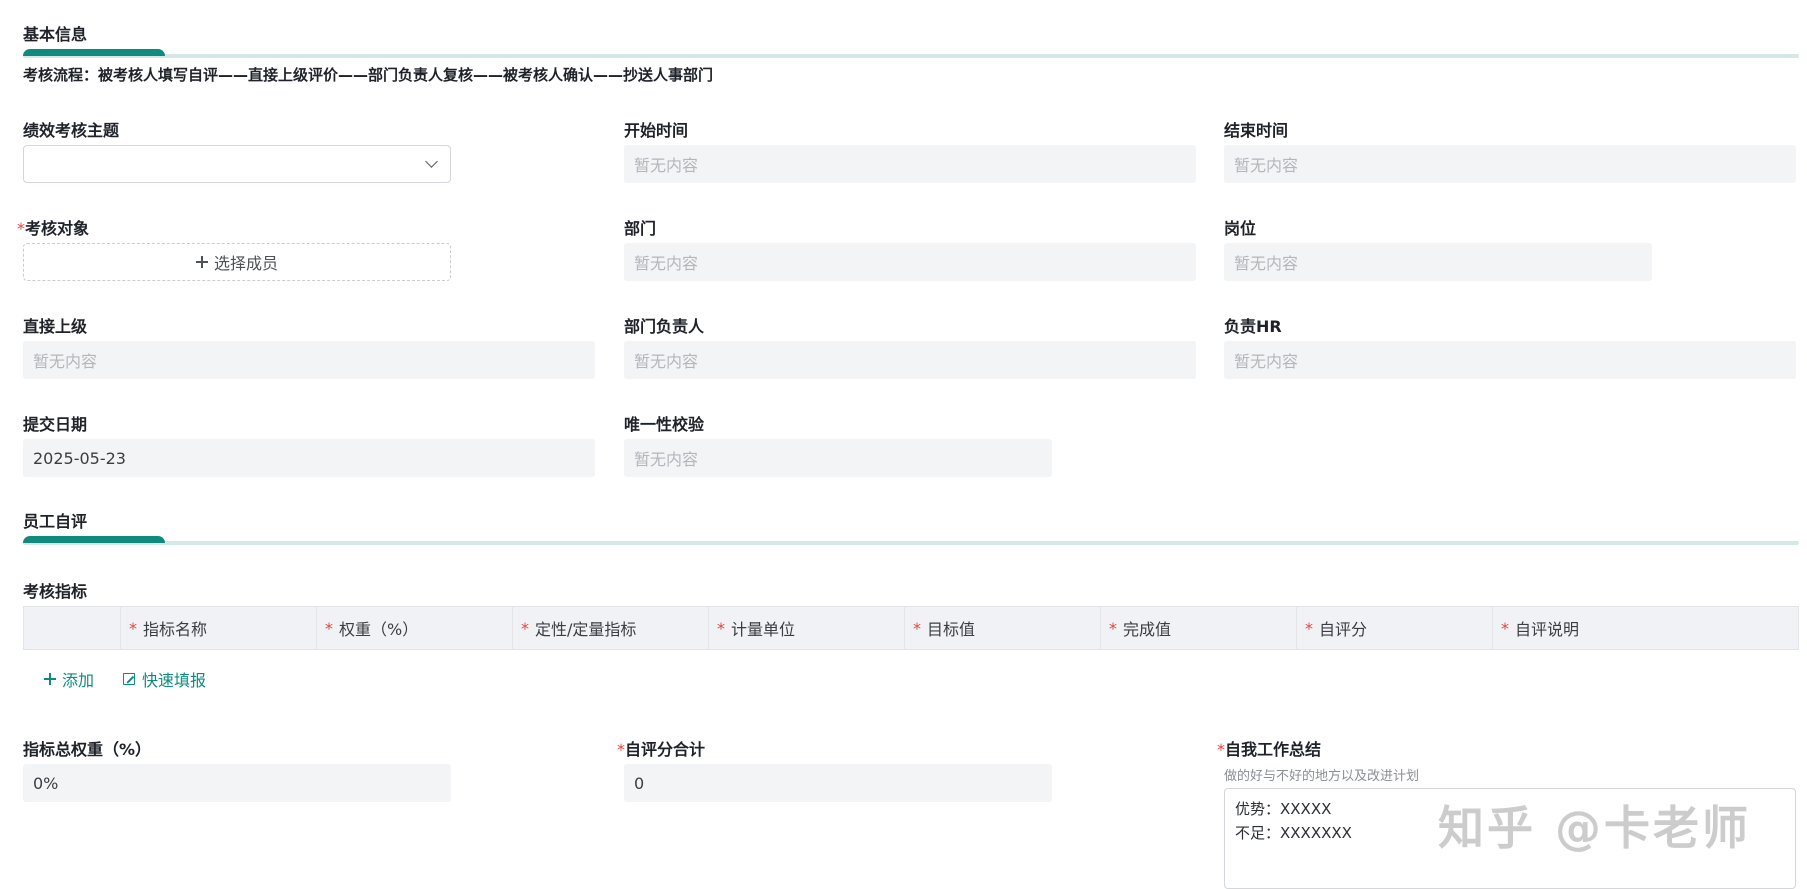 Image resolution: width=1807 pixels, height=889 pixels. I want to click on hr-field: 暂无内容, so click(1510, 360).